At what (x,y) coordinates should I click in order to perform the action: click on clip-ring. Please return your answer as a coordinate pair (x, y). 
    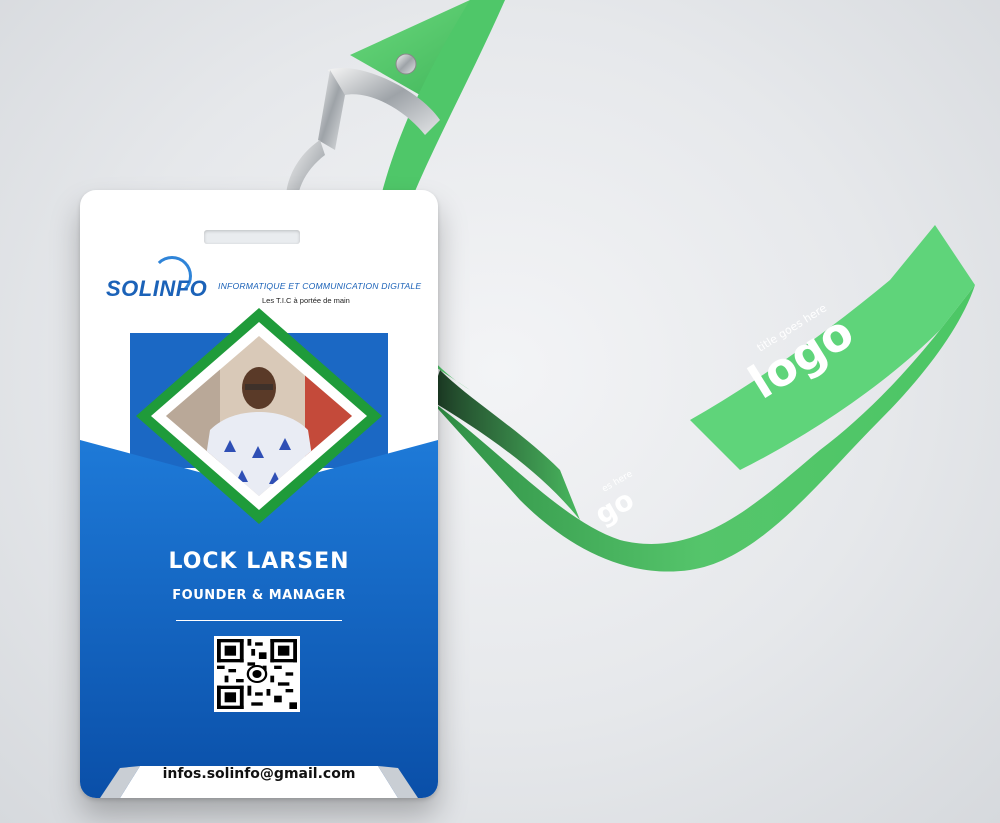
    Looking at the image, I should click on (384, 101).